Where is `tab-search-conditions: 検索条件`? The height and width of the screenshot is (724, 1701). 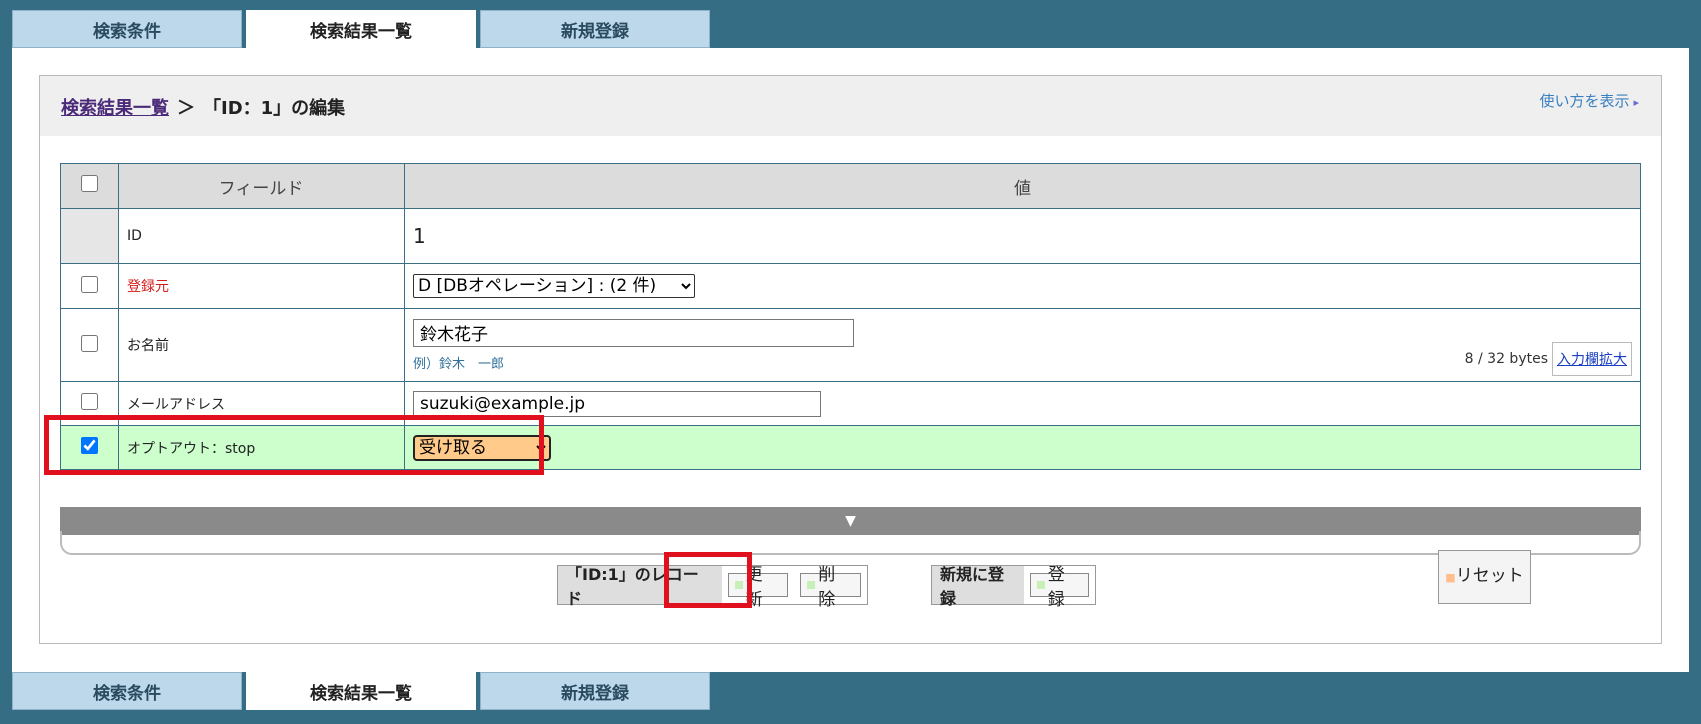 tab-search-conditions: 検索条件 is located at coordinates (127, 29).